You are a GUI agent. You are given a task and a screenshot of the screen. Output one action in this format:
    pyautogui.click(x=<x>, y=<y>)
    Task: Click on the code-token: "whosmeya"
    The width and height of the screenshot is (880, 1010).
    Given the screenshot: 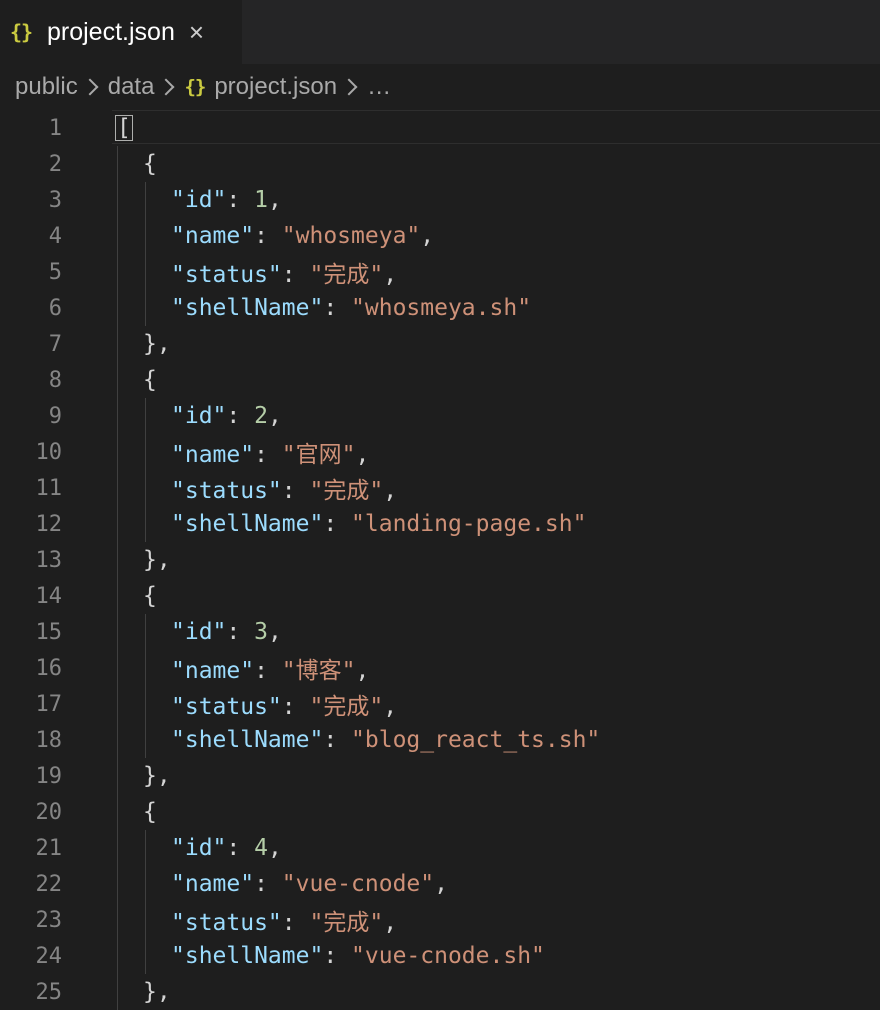 What is the action you would take?
    pyautogui.click(x=351, y=236)
    